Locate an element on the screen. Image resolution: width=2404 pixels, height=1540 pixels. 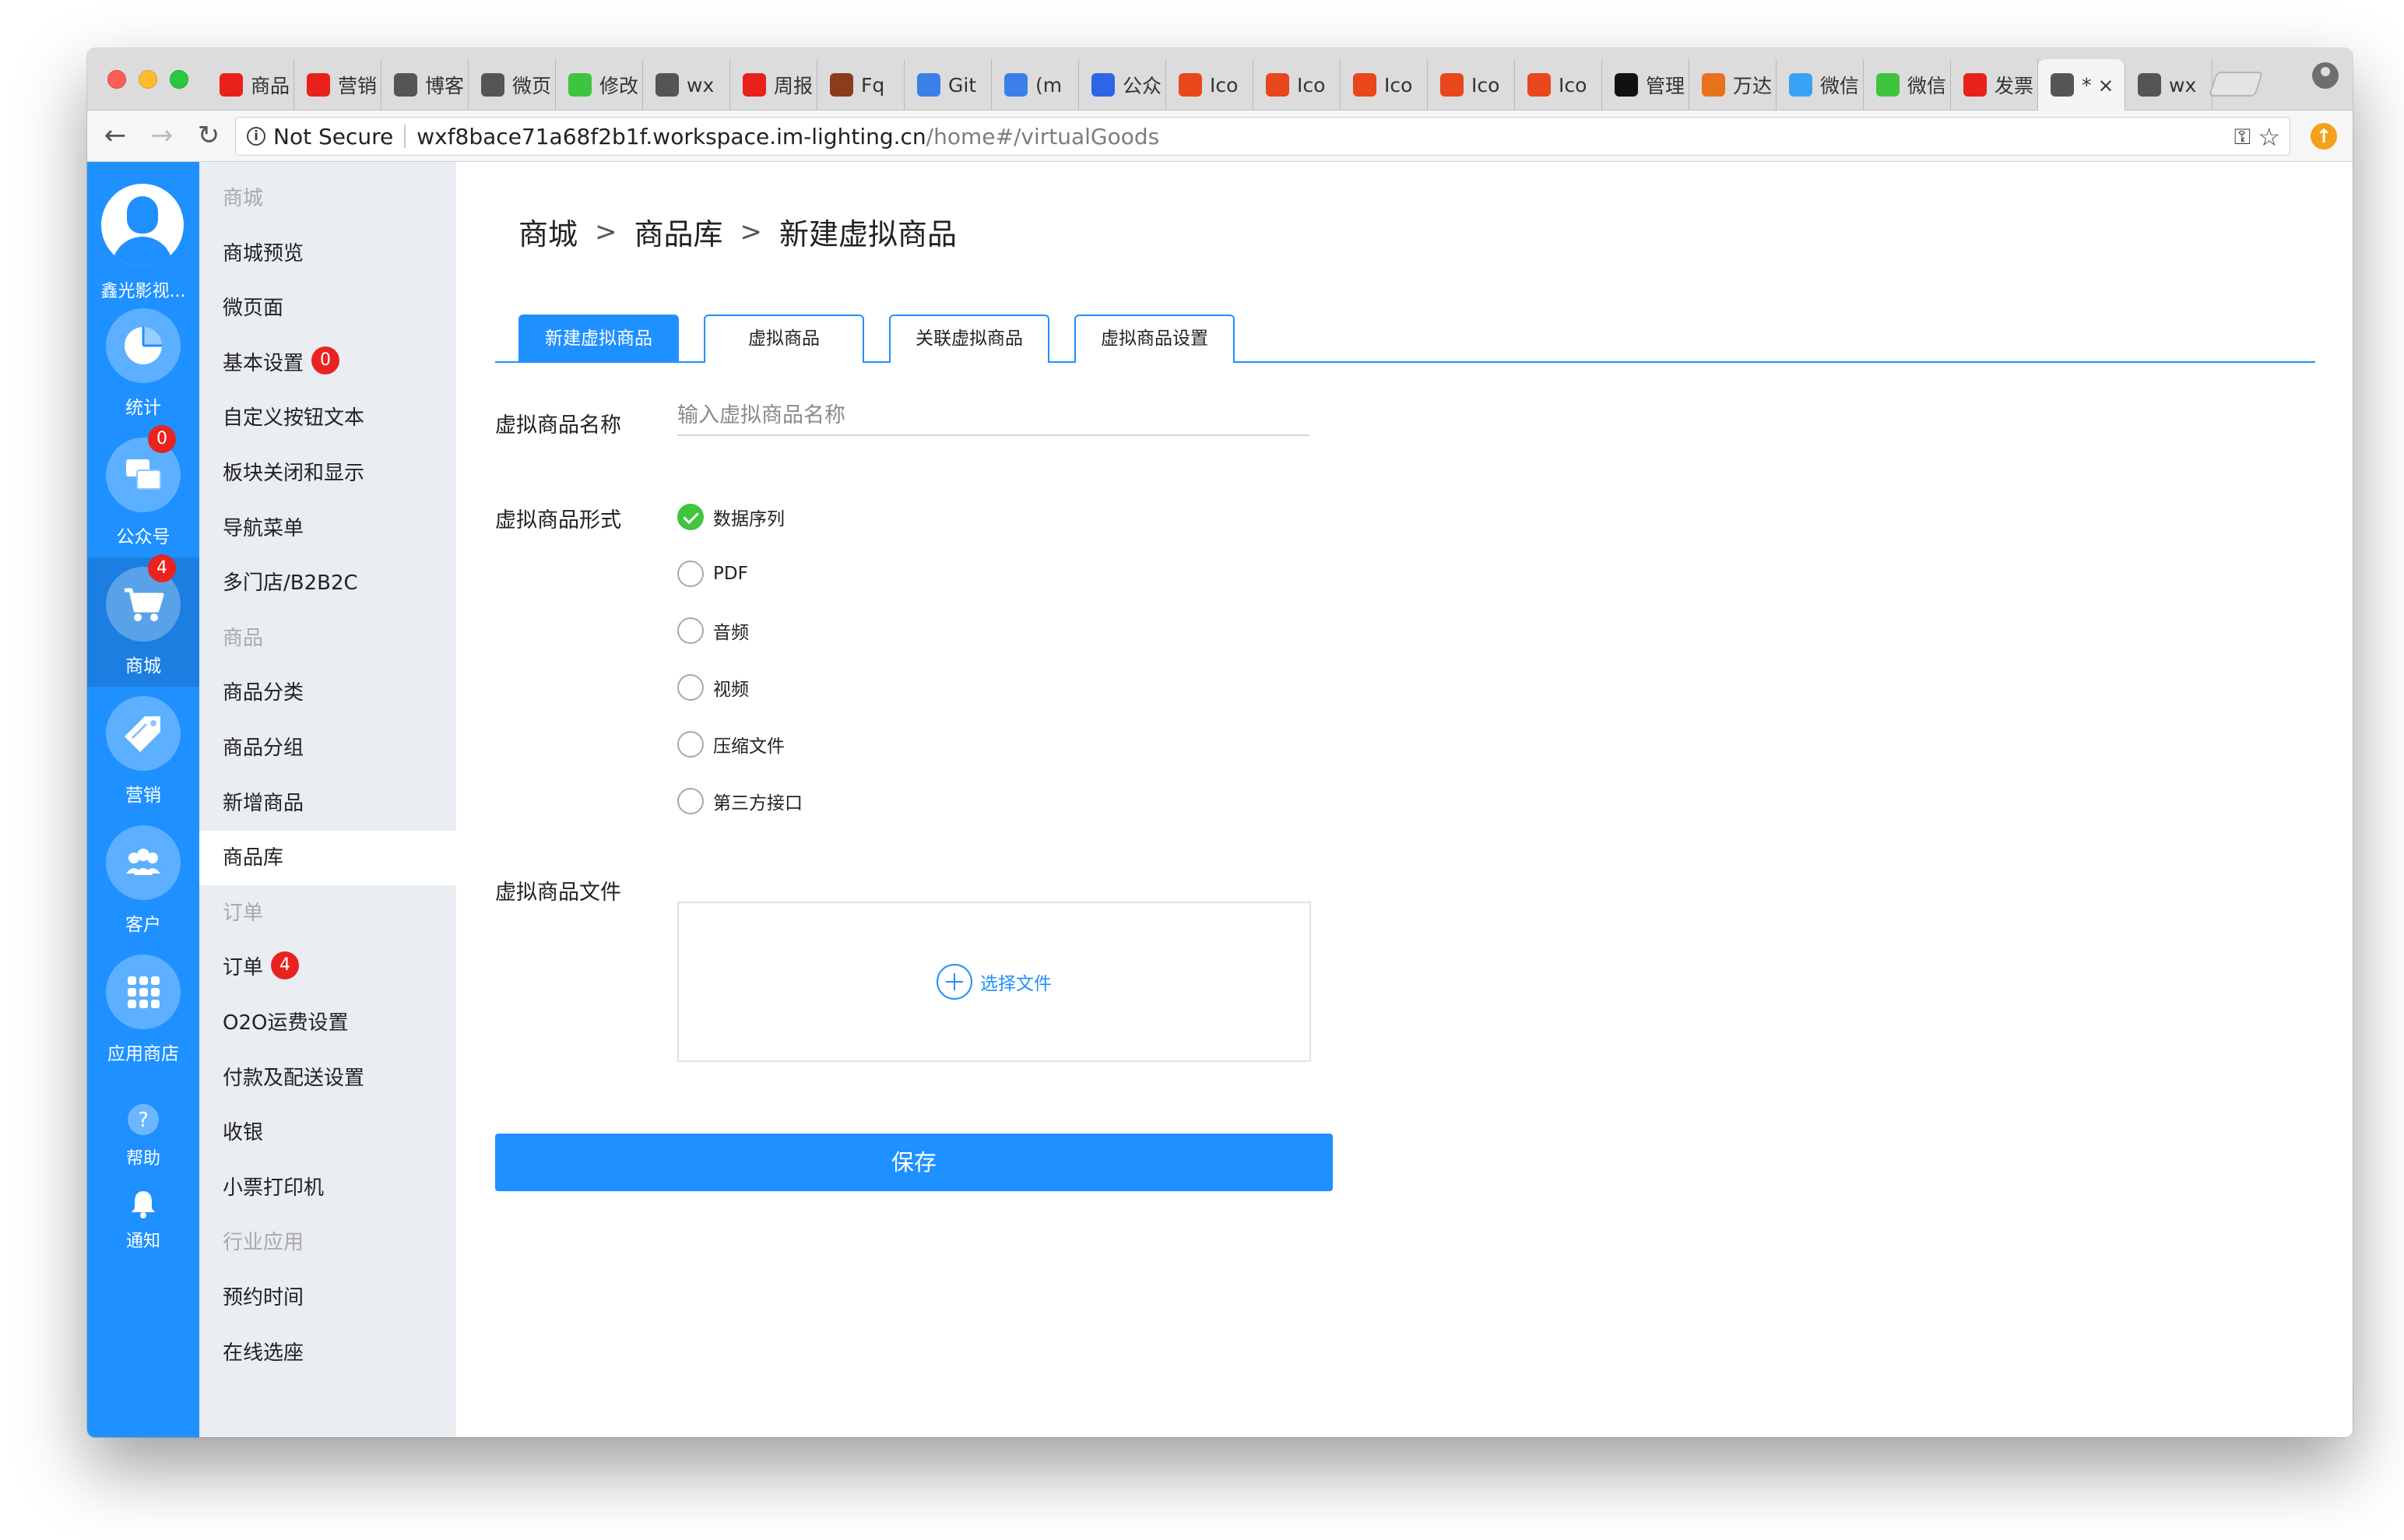
info-icon: i is located at coordinates (256, 136).